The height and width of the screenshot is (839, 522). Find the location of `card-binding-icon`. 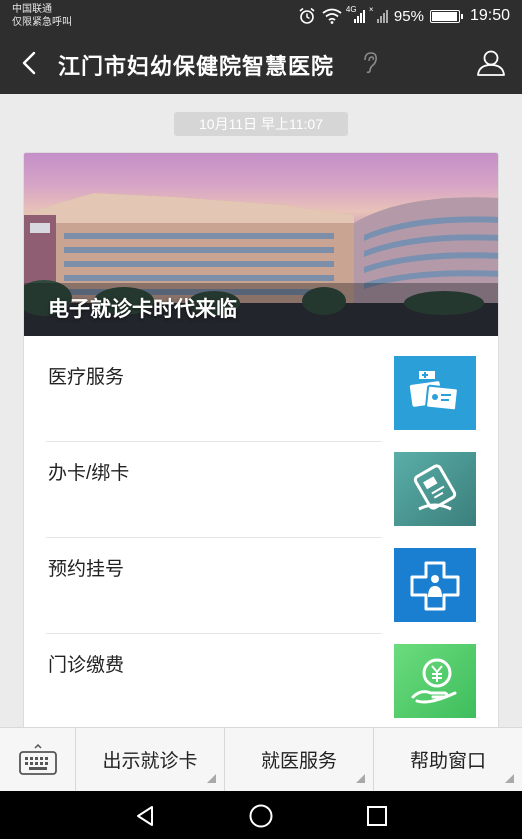

card-binding-icon is located at coordinates (435, 489).